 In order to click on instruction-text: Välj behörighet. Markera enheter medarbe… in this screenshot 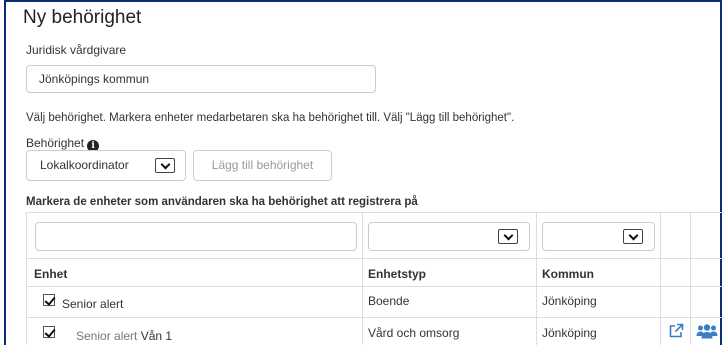, I will do `click(270, 118)`.